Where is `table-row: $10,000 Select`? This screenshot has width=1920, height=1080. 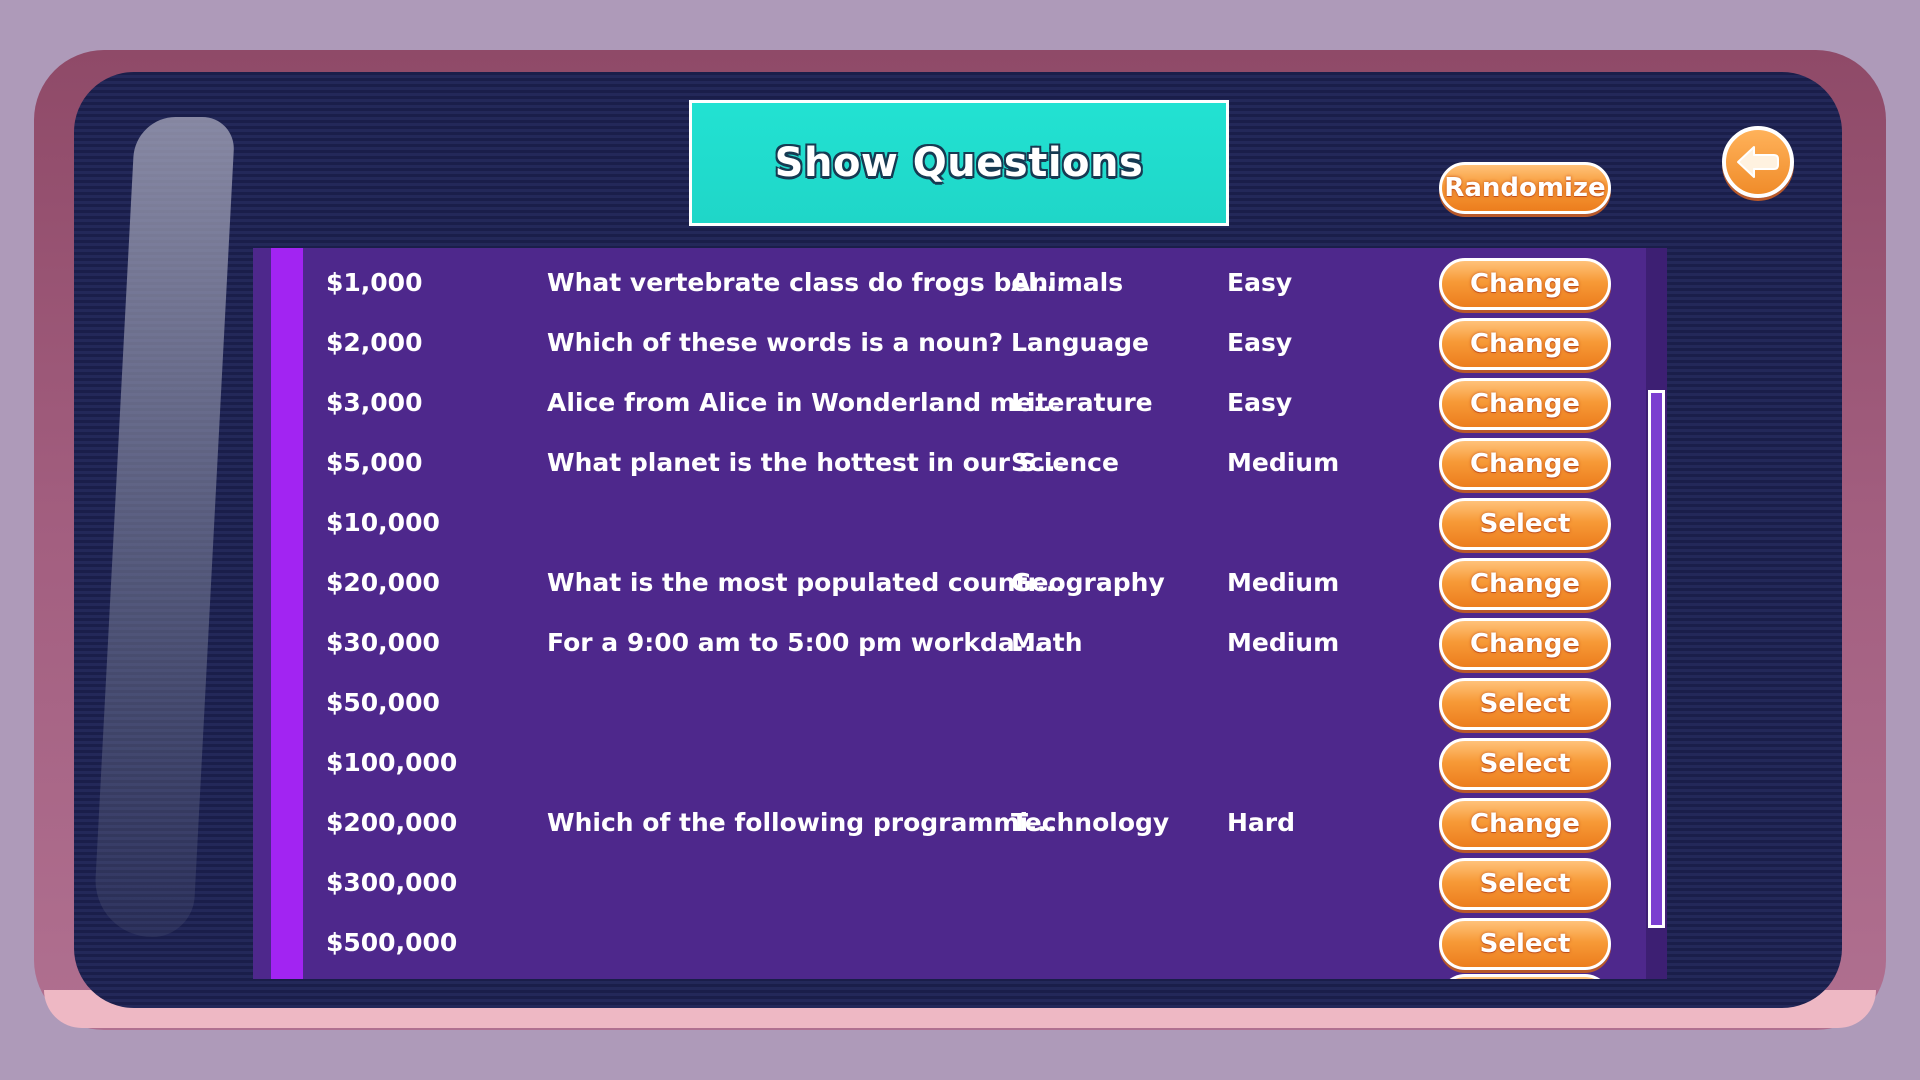
table-row: $10,000 Select is located at coordinates (960, 523).